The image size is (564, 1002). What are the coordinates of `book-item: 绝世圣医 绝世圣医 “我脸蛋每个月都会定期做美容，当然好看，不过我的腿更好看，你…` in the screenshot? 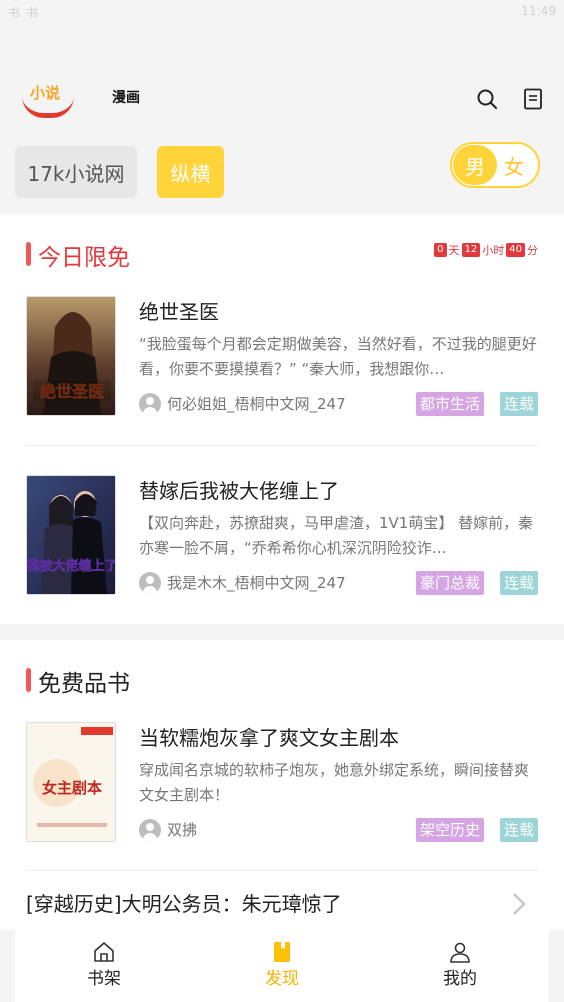 It's located at (282, 358).